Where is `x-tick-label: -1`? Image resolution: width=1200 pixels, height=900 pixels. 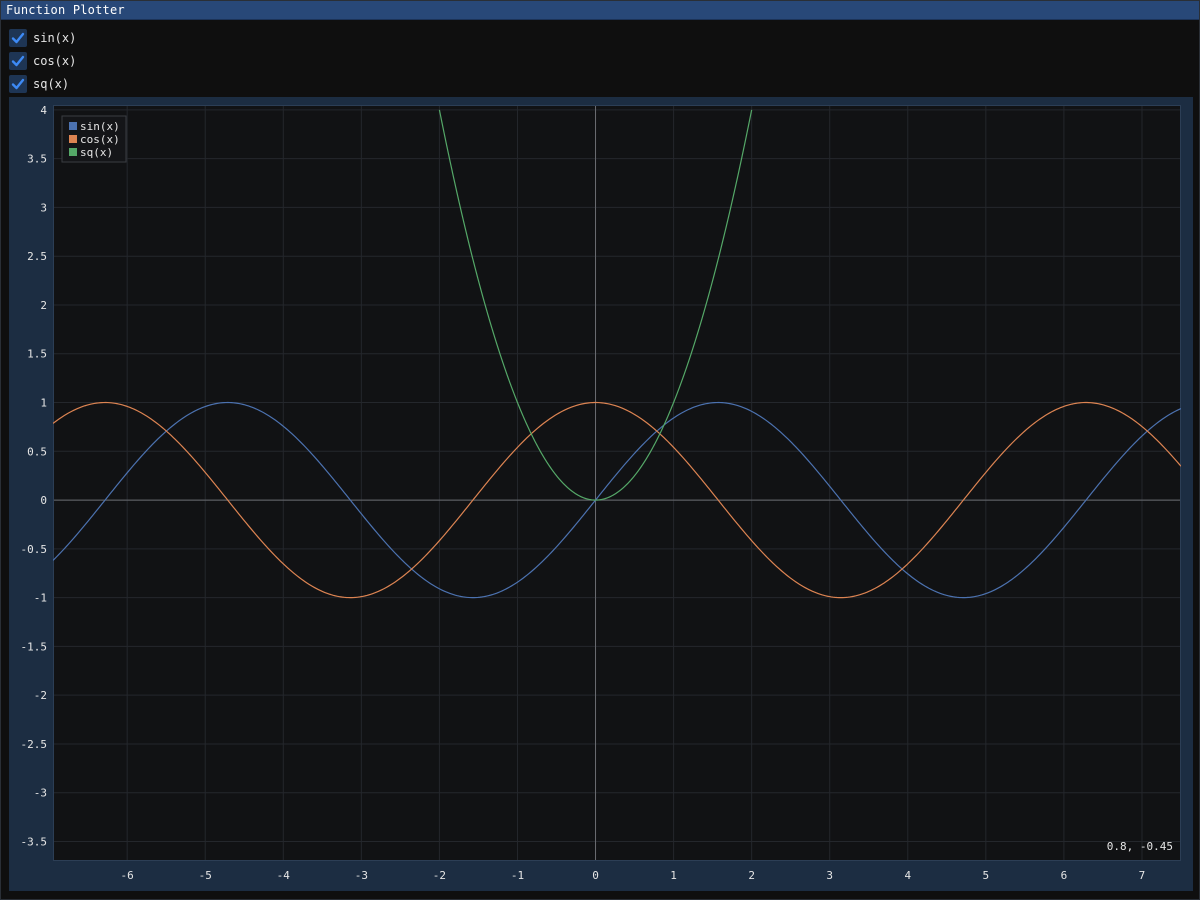 x-tick-label: -1 is located at coordinates (517, 875).